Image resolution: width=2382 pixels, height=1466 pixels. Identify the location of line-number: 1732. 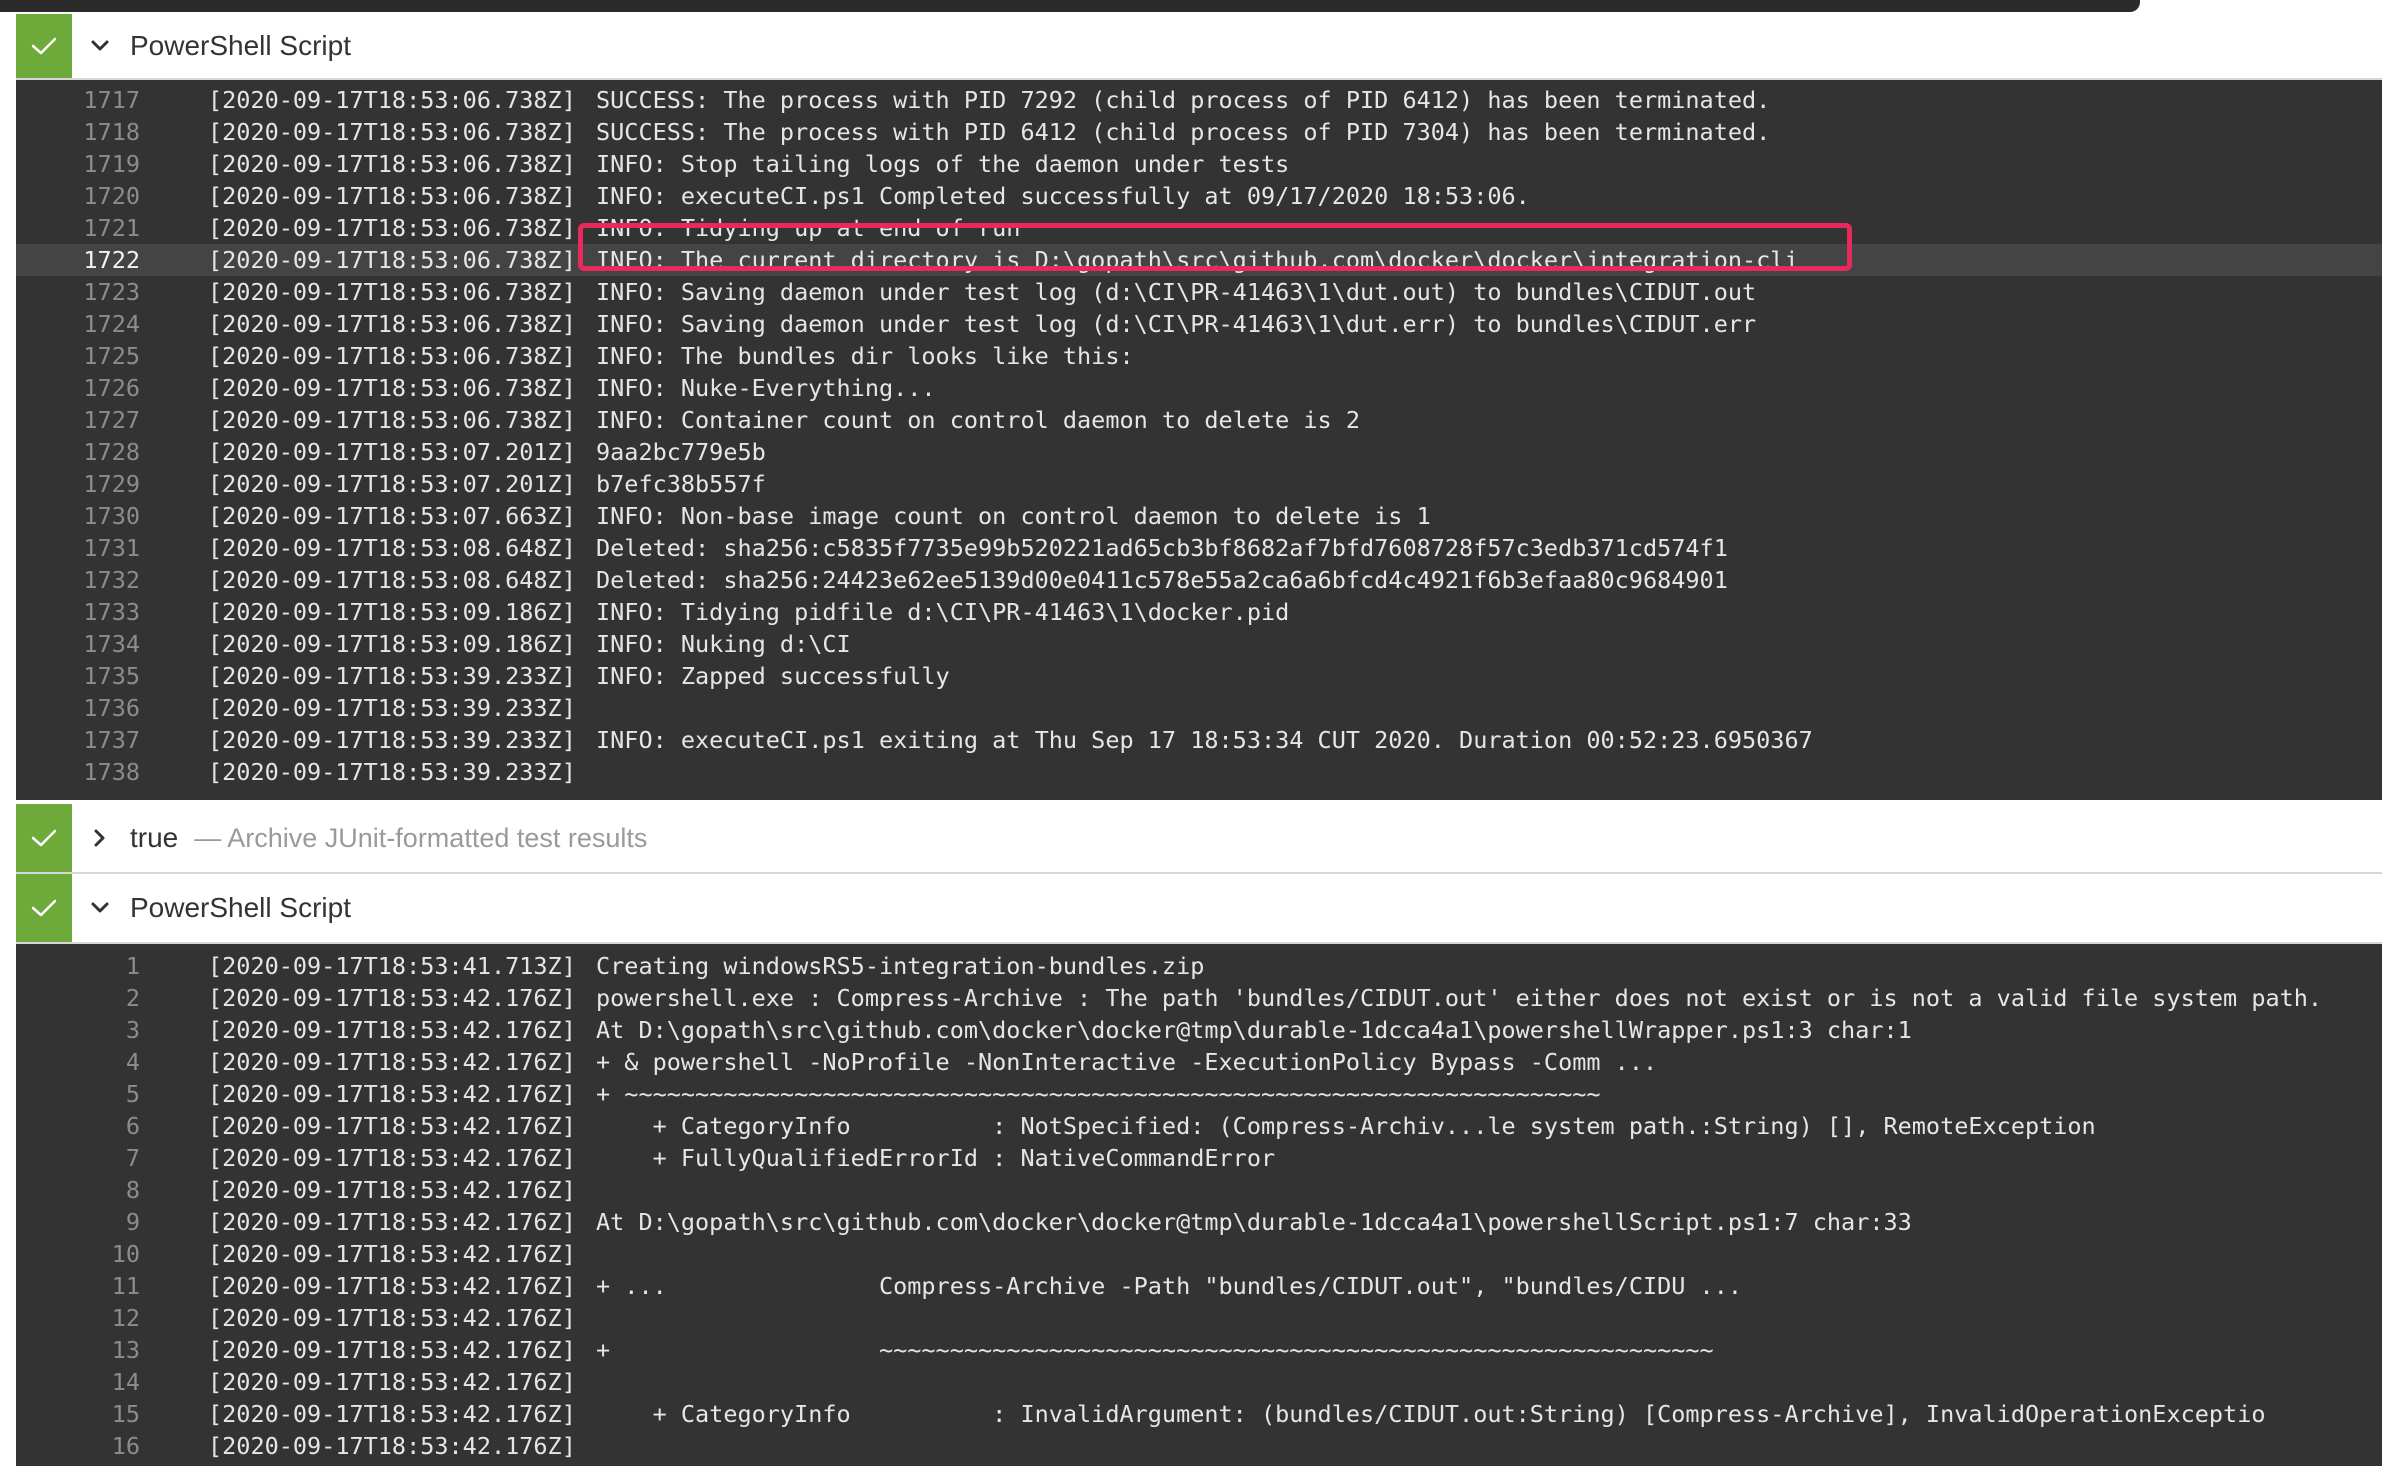
(78, 580).